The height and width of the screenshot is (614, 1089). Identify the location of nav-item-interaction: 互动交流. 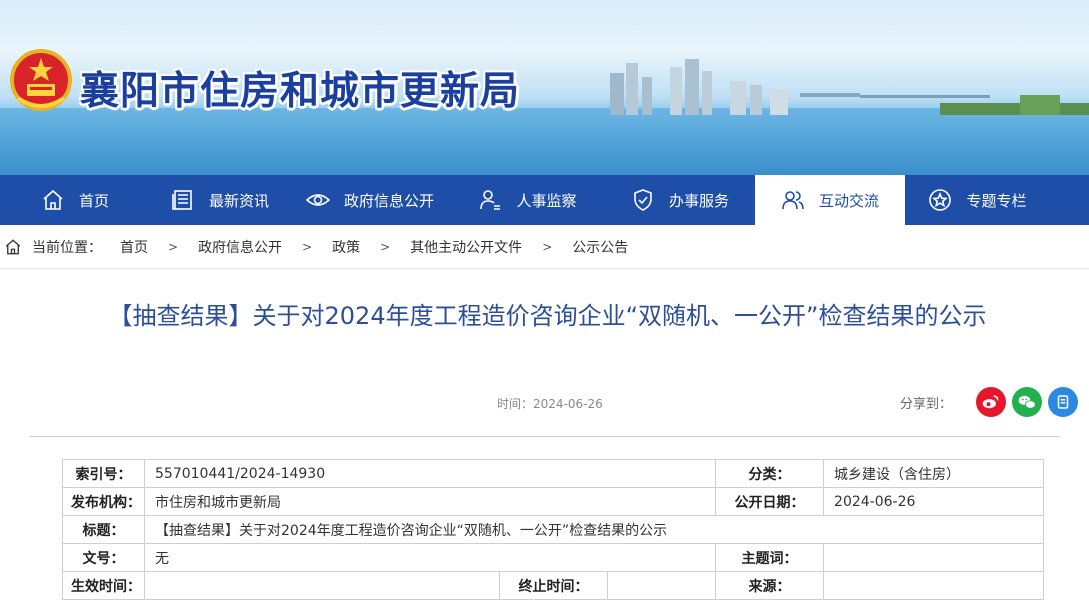
(830, 200).